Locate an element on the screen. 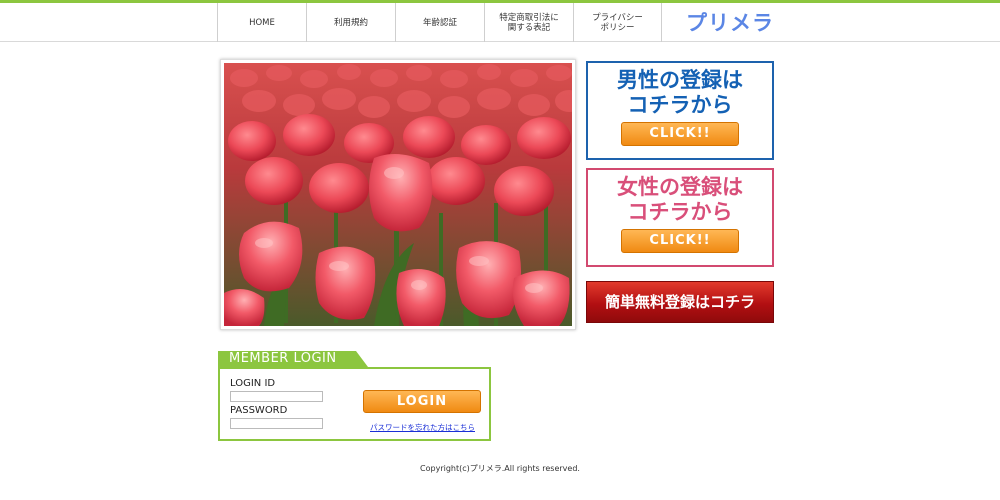 The height and width of the screenshot is (500, 1000). nav-age-verification: 年齢認証 is located at coordinates (439, 22).